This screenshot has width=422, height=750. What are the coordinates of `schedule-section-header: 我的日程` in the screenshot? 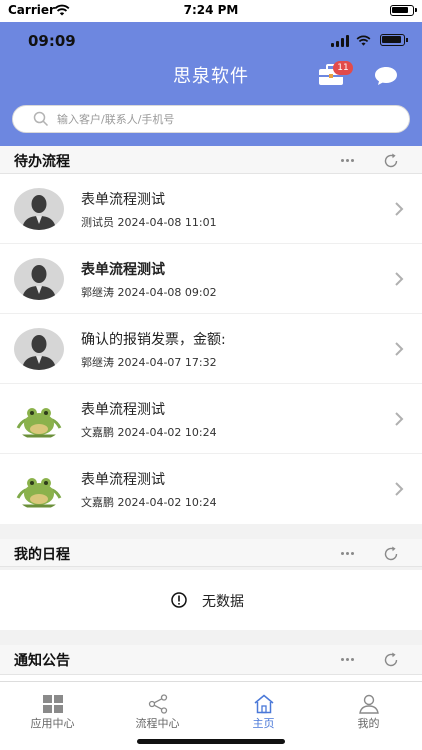 It's located at (211, 553).